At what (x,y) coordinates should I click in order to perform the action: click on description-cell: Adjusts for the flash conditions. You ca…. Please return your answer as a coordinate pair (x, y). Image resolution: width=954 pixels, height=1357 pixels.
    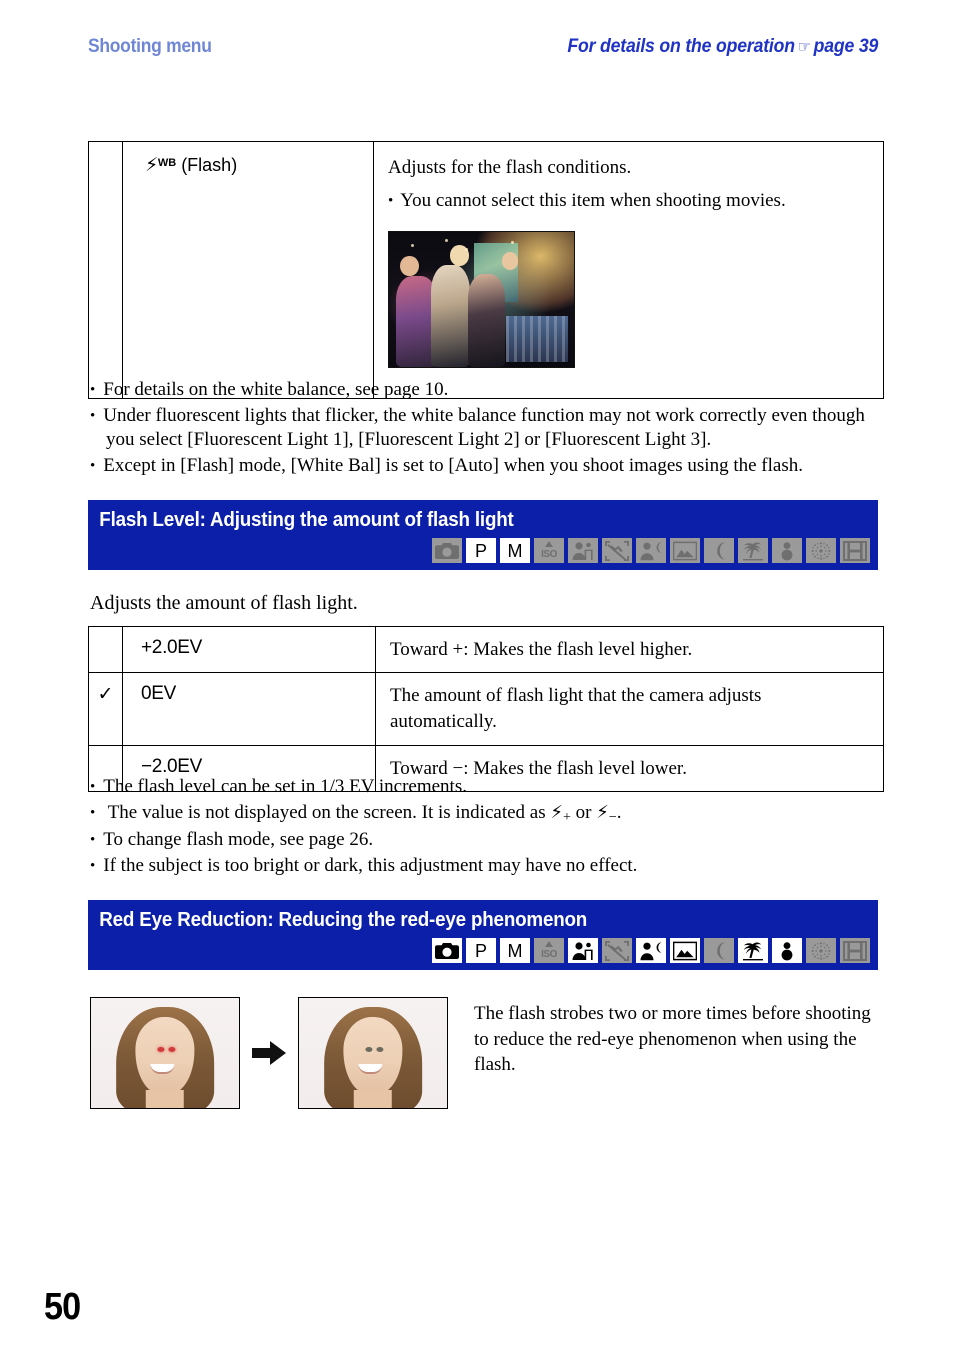
    Looking at the image, I should click on (628, 270).